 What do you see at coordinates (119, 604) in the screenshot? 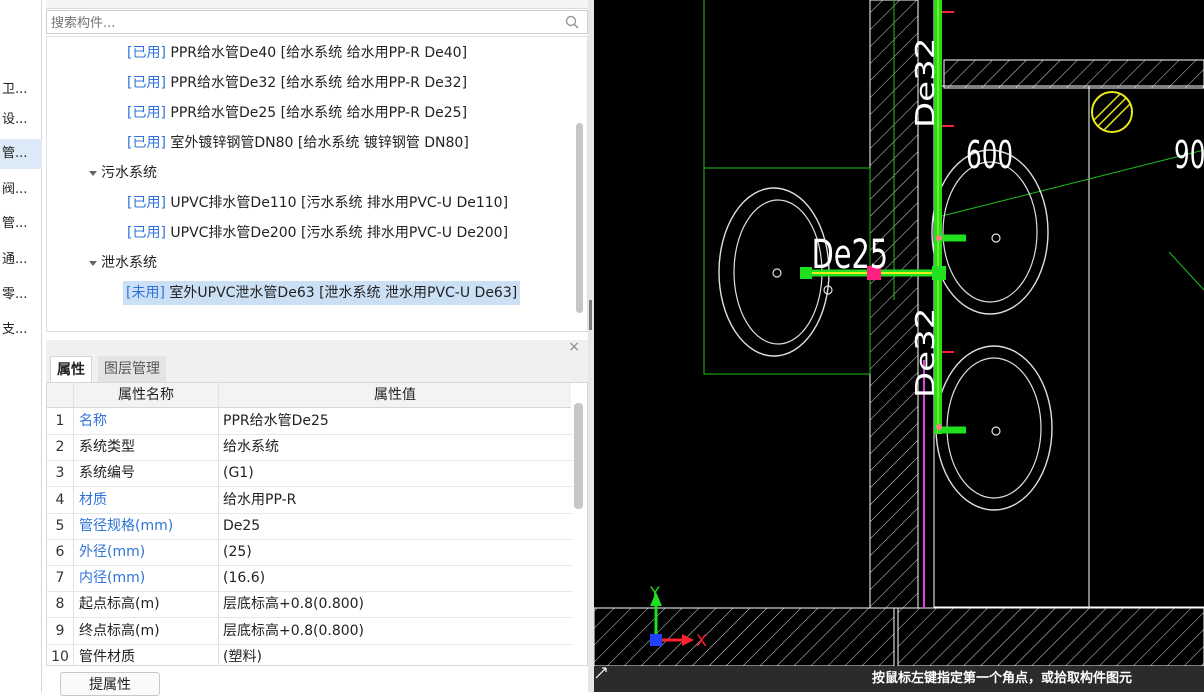
I see `property-name: 起点标高(m)` at bounding box center [119, 604].